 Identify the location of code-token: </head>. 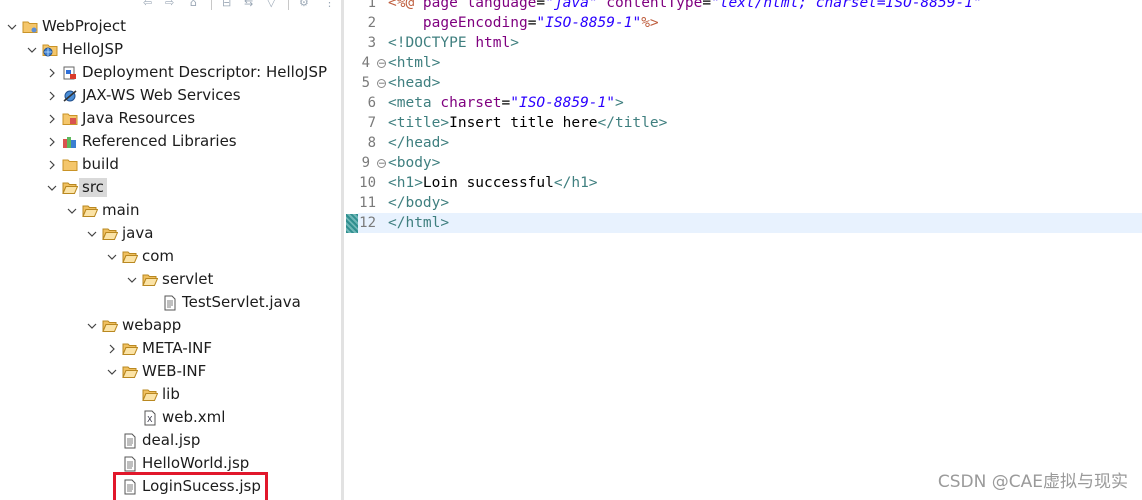
(419, 143).